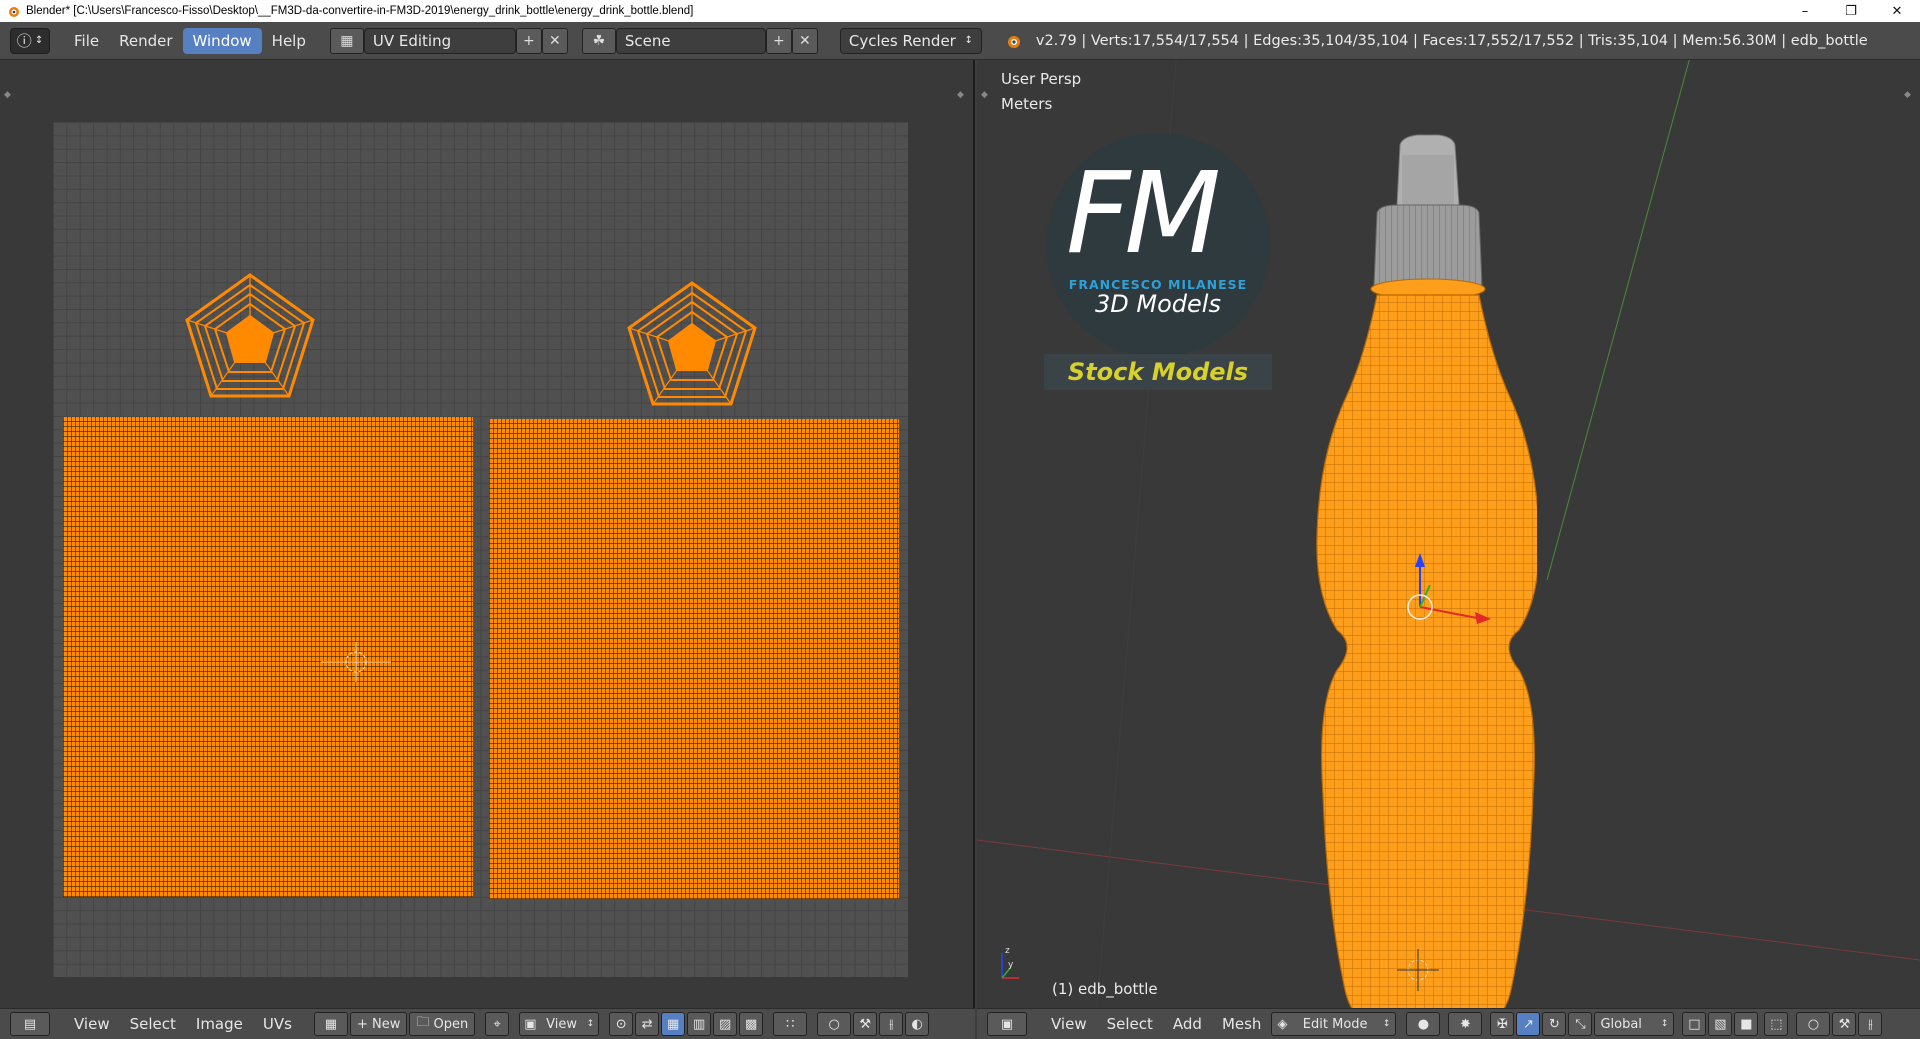 The image size is (1920, 1039). What do you see at coordinates (690, 40) in the screenshot?
I see `scene-field: Scene` at bounding box center [690, 40].